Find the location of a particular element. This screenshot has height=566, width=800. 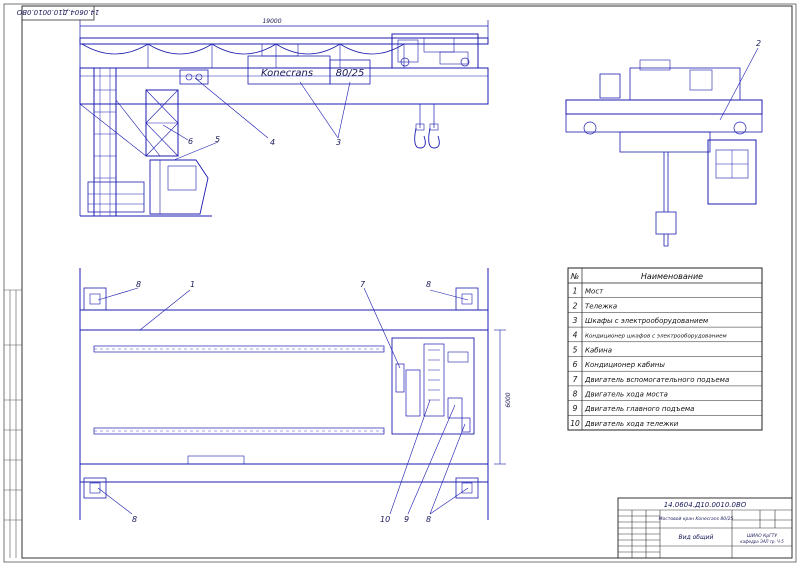

callout-6: 6 is located at coordinates (190, 141).